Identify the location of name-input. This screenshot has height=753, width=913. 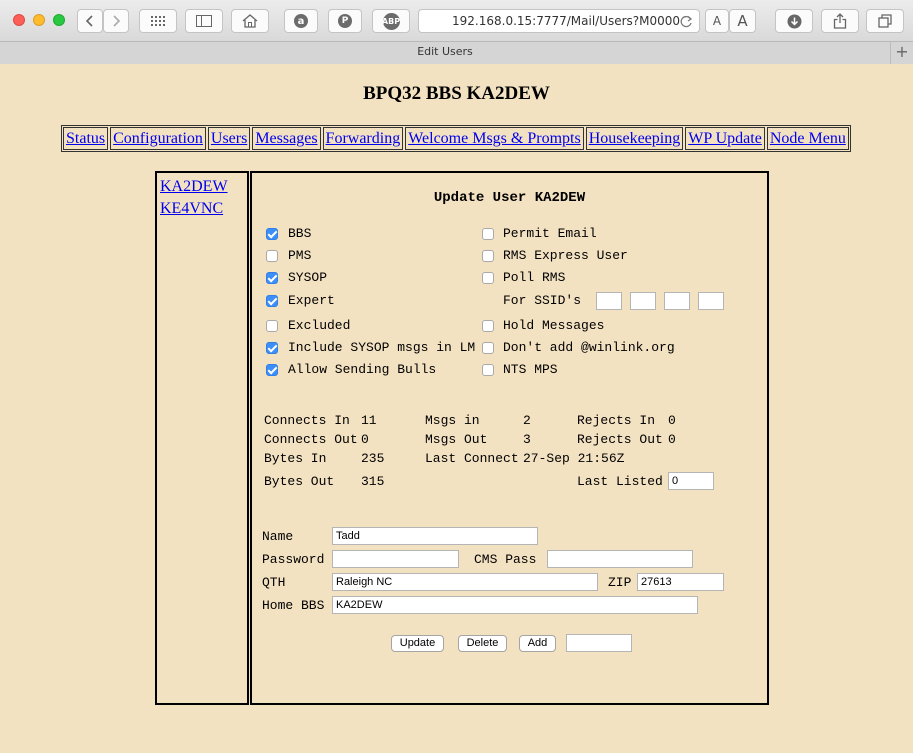
(435, 536).